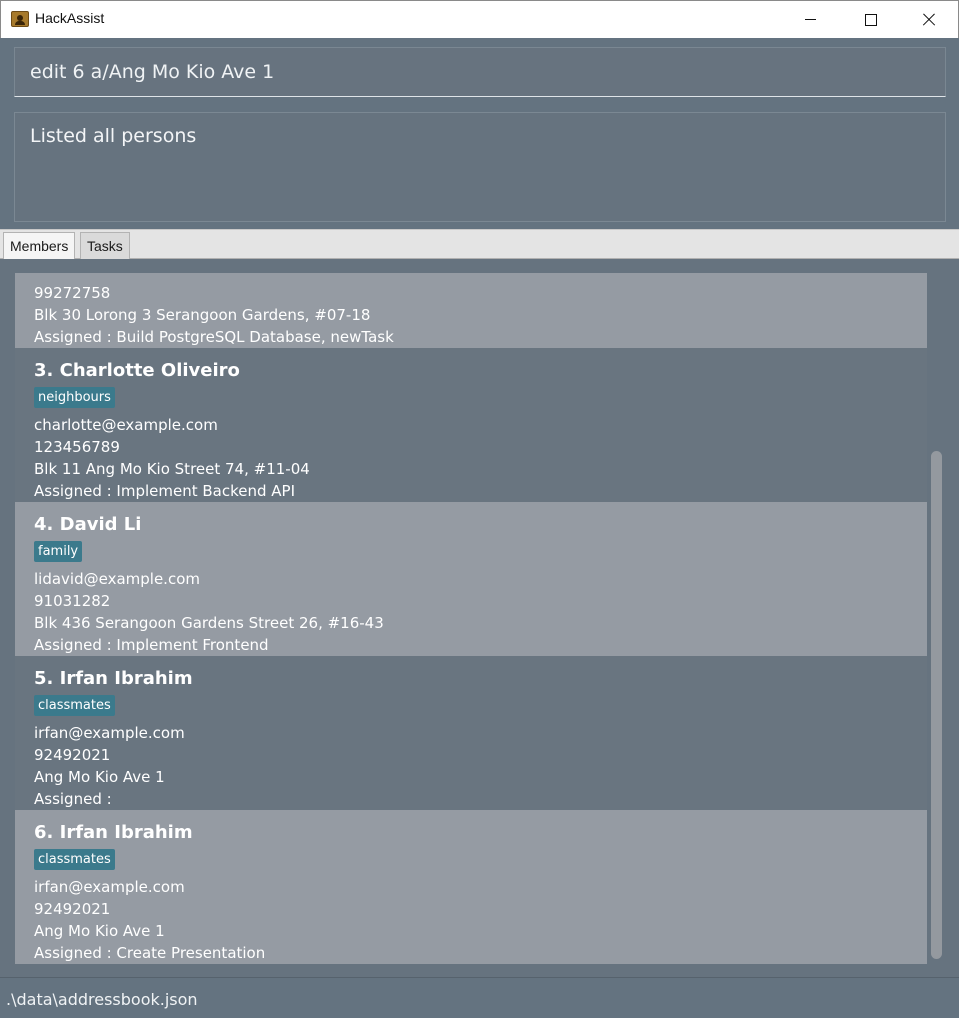  What do you see at coordinates (73, 799) in the screenshot?
I see `member-assigned: Assigned :` at bounding box center [73, 799].